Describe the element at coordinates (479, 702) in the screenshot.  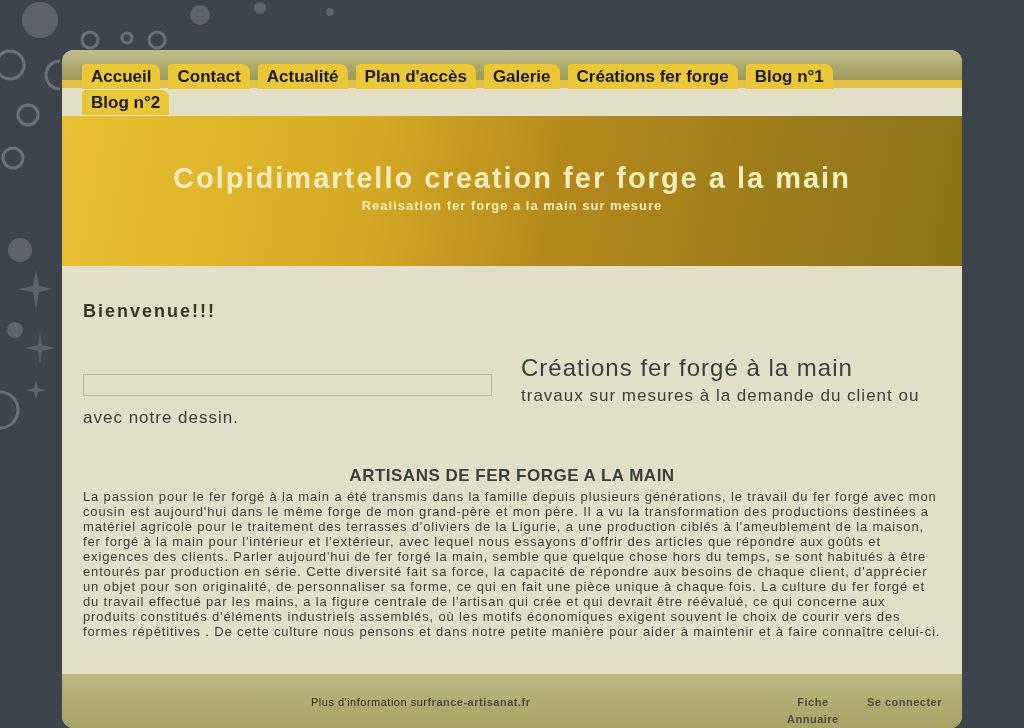
I see `footer-link: france-artisanat.fr` at that location.